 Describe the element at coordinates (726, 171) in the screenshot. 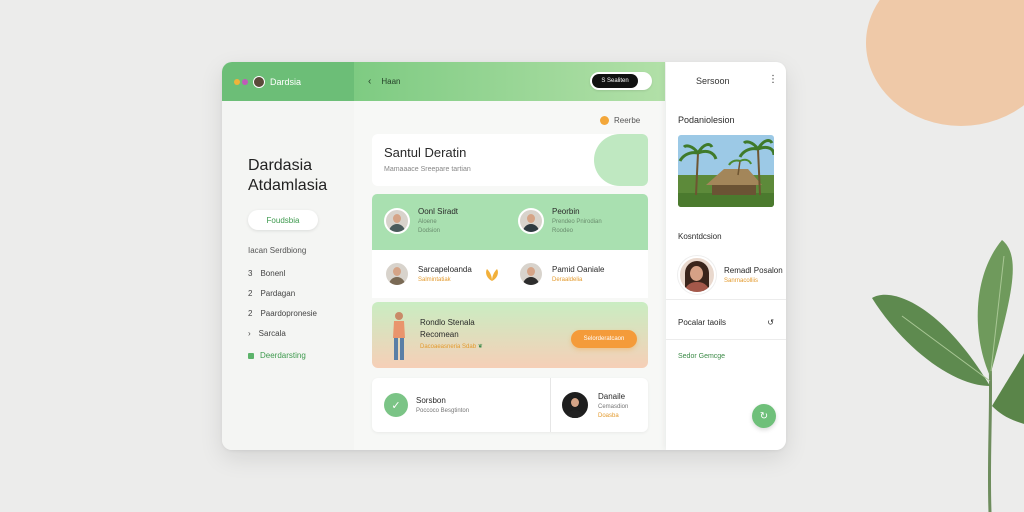

I see `landscape-photo` at that location.